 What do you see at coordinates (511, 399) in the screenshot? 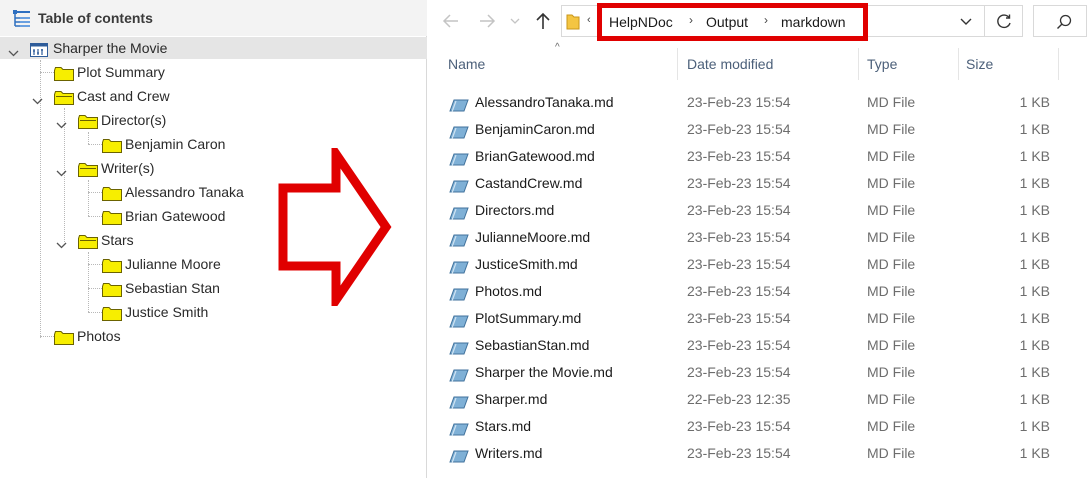
I see `file-name: Sharper.md` at bounding box center [511, 399].